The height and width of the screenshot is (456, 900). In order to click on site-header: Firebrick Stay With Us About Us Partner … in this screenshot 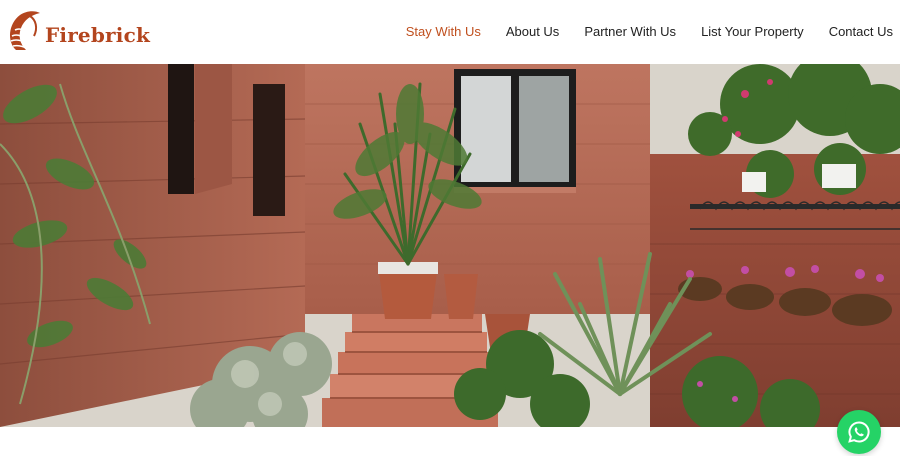, I will do `click(450, 32)`.